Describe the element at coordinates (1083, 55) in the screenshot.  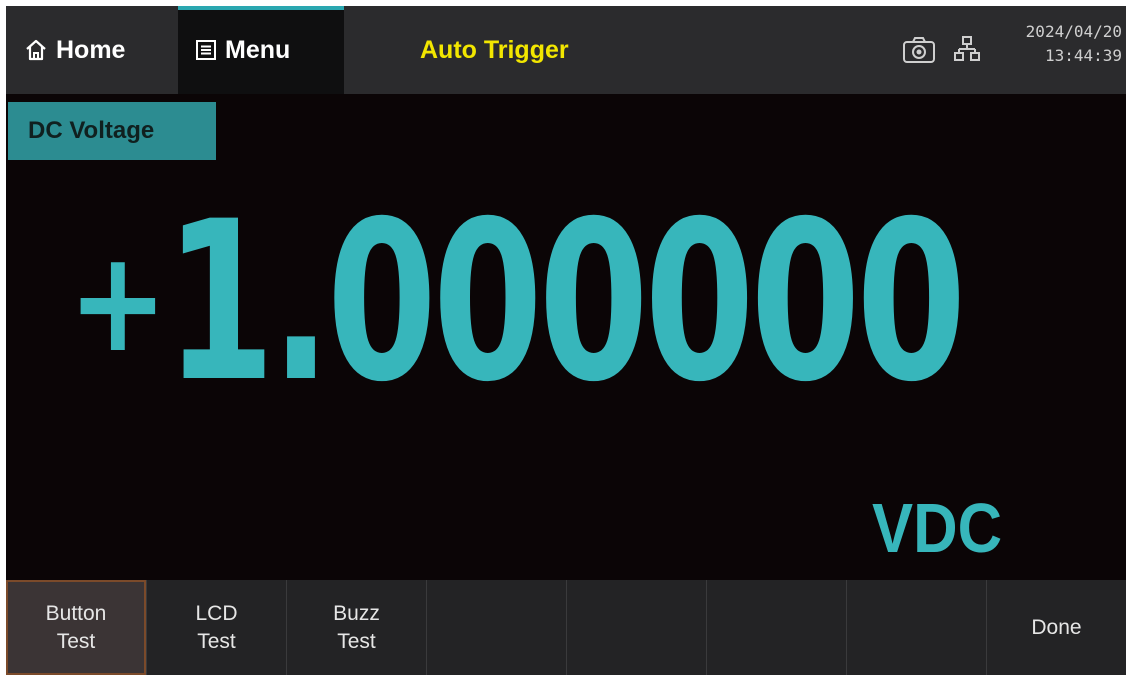
I see `time-display: 13:44:39` at that location.